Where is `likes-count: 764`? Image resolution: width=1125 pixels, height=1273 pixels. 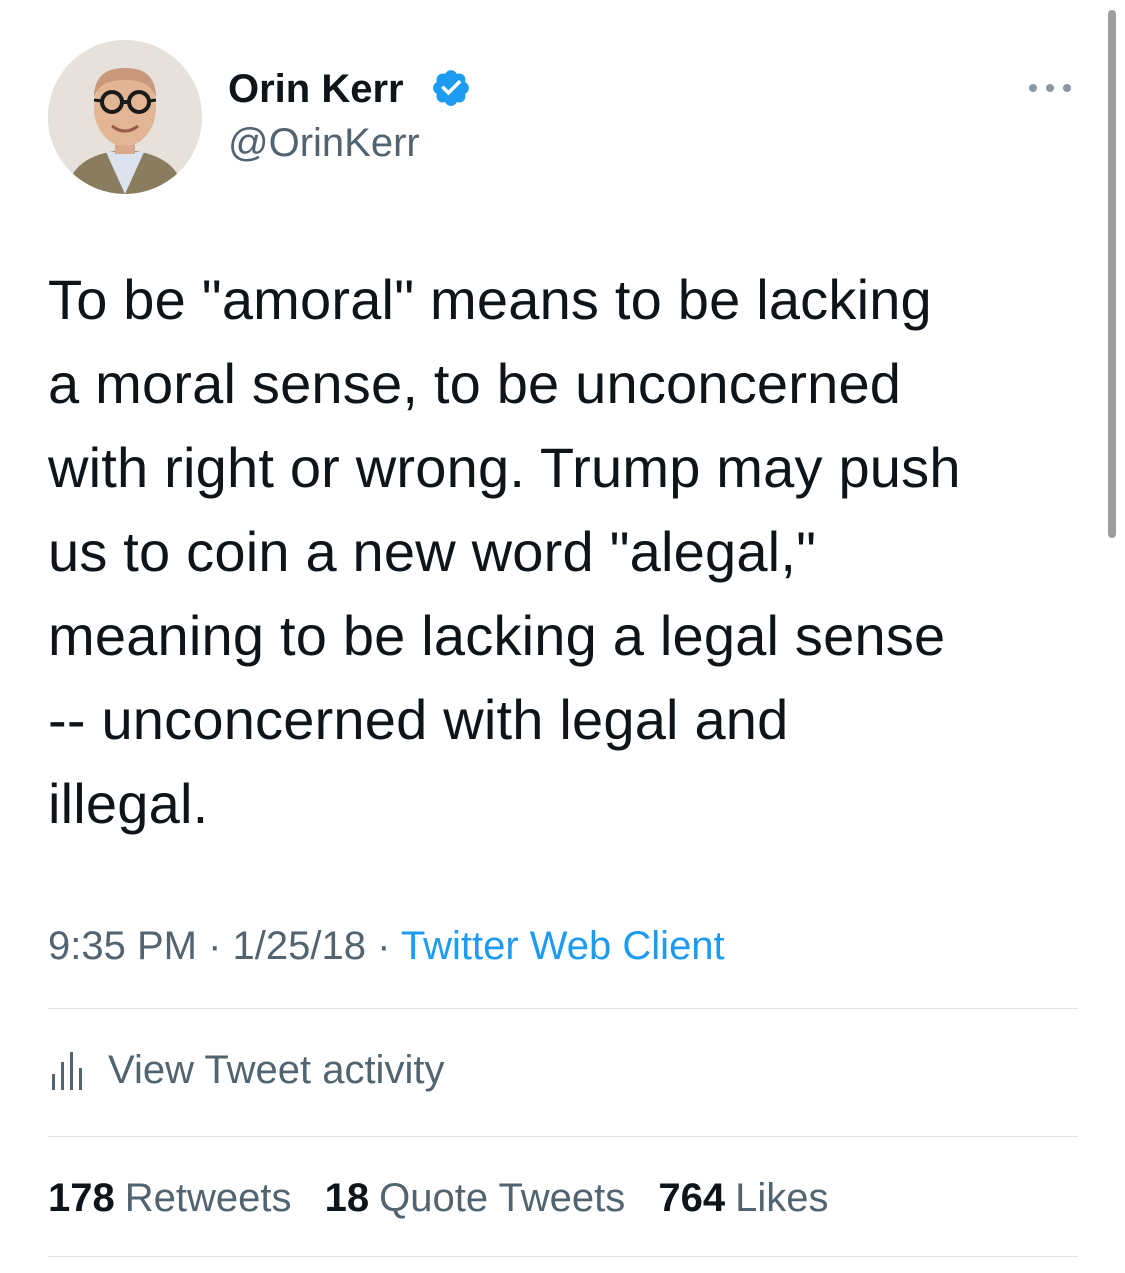 likes-count: 764 is located at coordinates (692, 1198).